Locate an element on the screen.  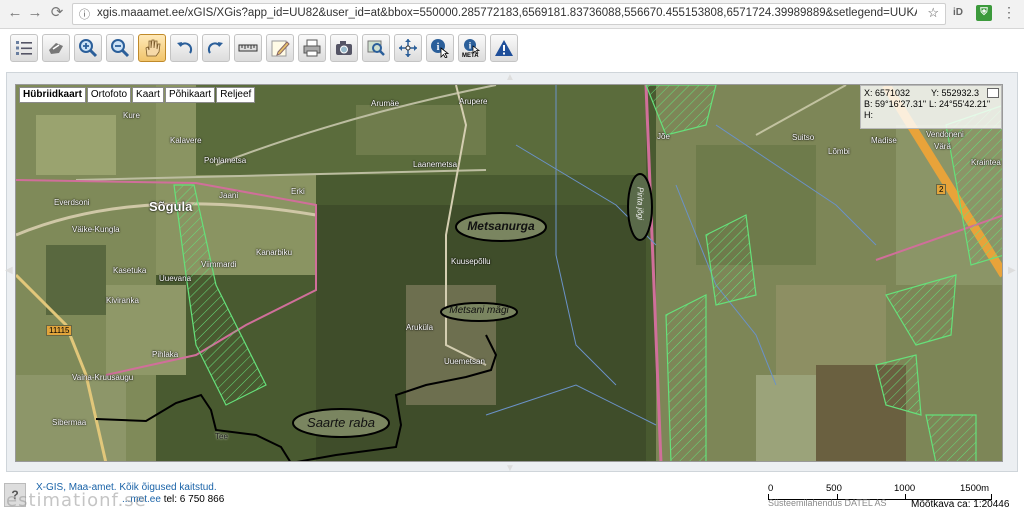
layers-icon is located at coordinates (24, 48).